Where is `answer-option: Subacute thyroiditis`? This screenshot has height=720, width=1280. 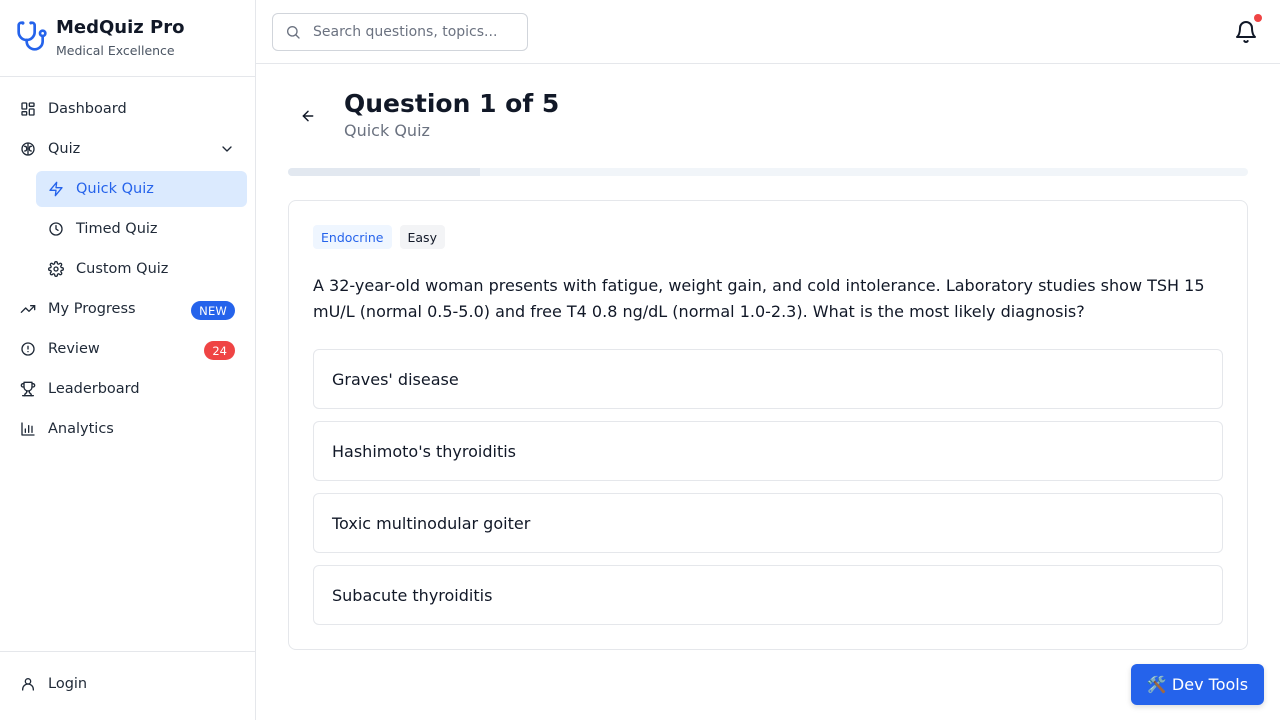 answer-option: Subacute thyroiditis is located at coordinates (768, 595).